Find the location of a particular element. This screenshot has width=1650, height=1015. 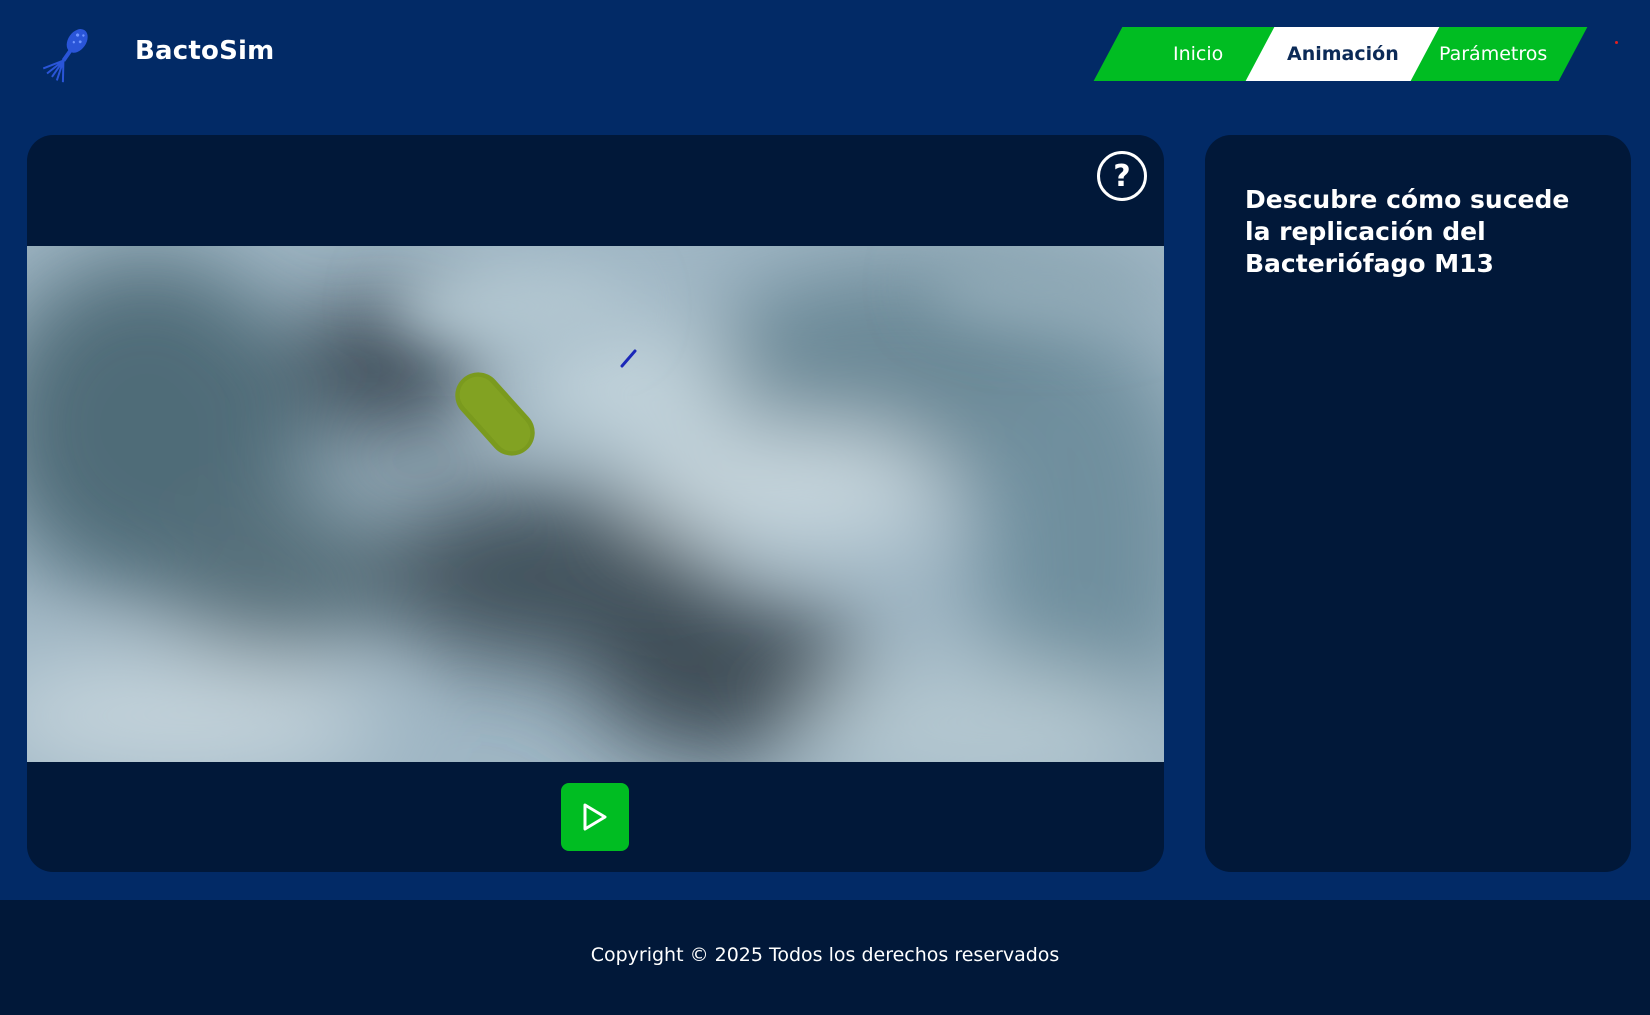

tab-animacion: Animación is located at coordinates (1342, 54).